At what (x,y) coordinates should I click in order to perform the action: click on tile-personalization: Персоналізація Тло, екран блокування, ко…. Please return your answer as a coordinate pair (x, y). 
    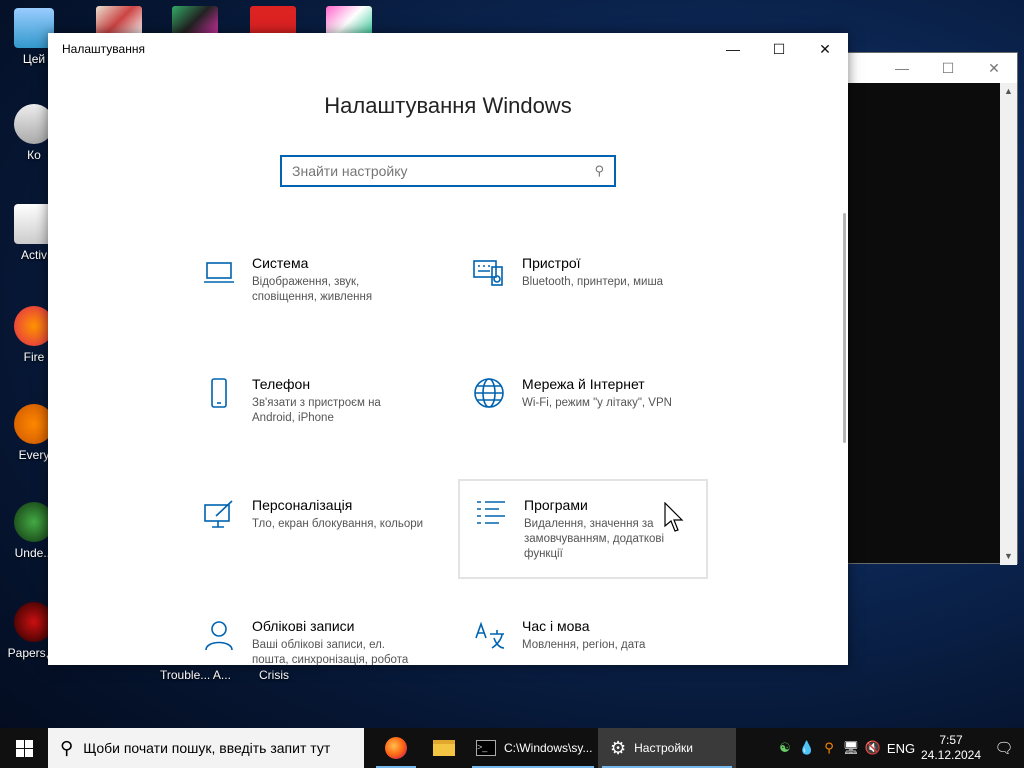
    Looking at the image, I should click on (313, 537).